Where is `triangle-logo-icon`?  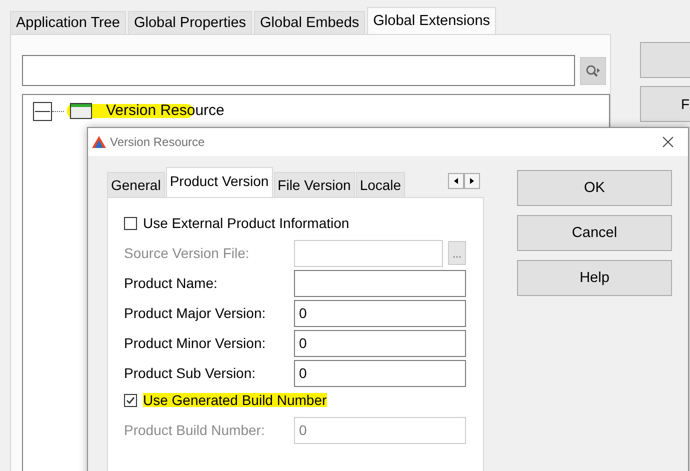
triangle-logo-icon is located at coordinates (99, 142).